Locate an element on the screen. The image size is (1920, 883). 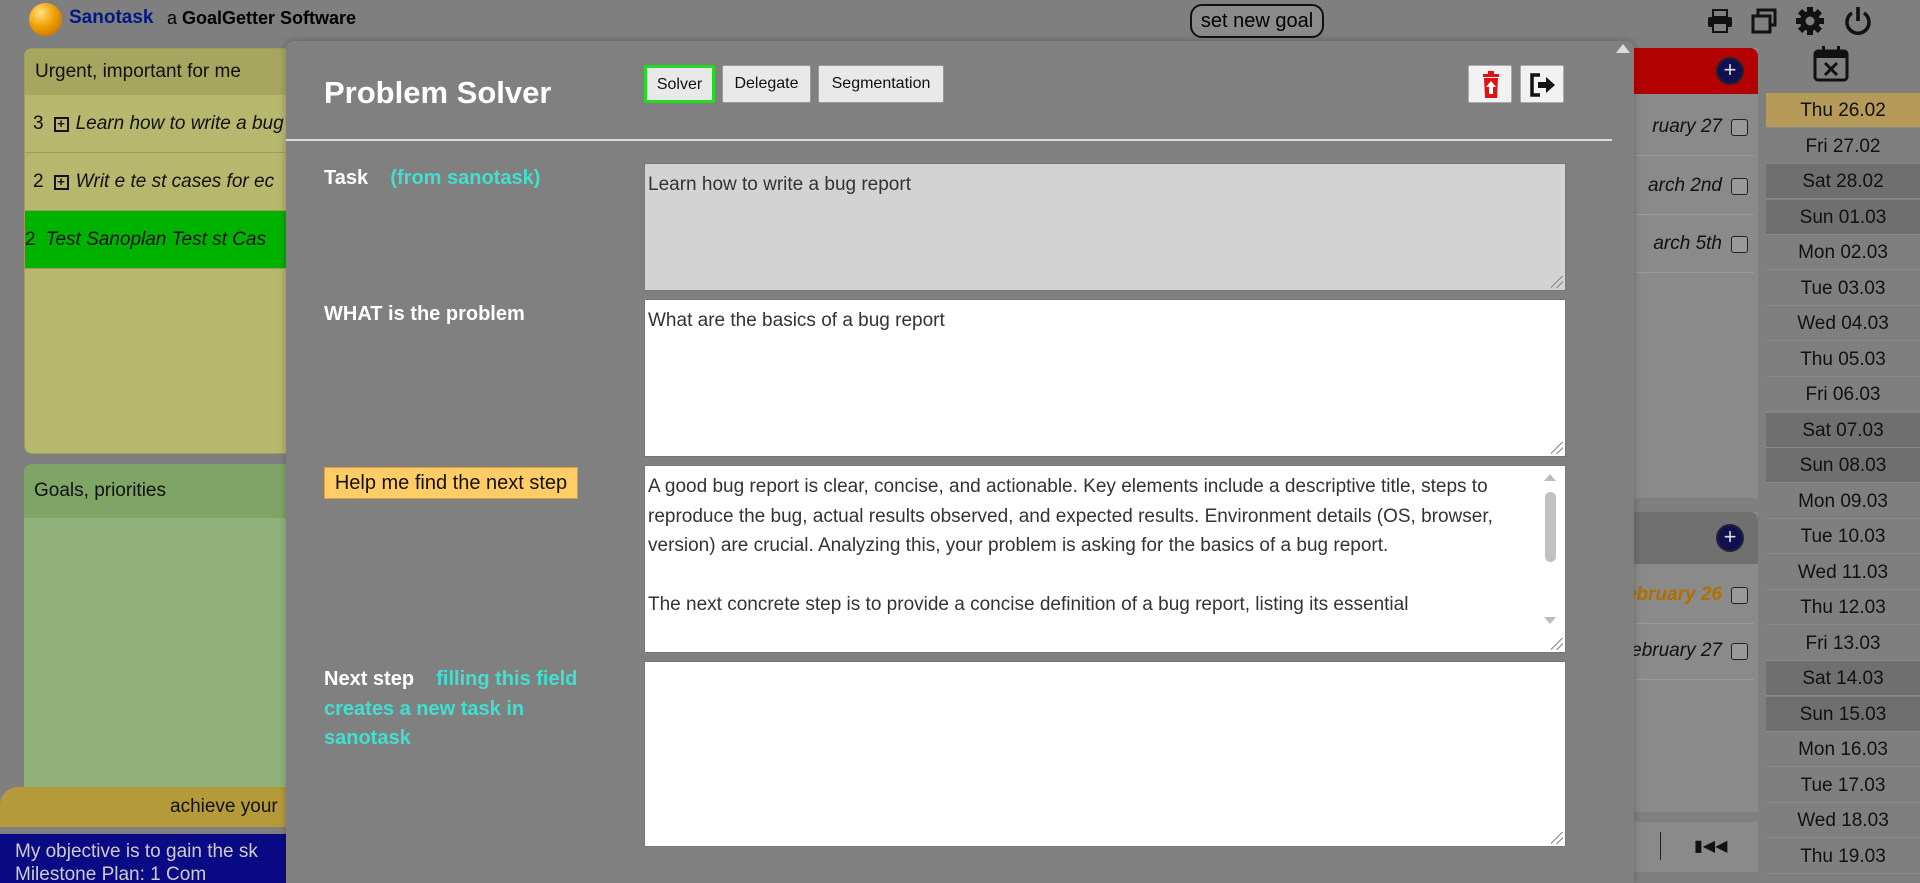
due-date: arch 5th is located at coordinates (1687, 243).